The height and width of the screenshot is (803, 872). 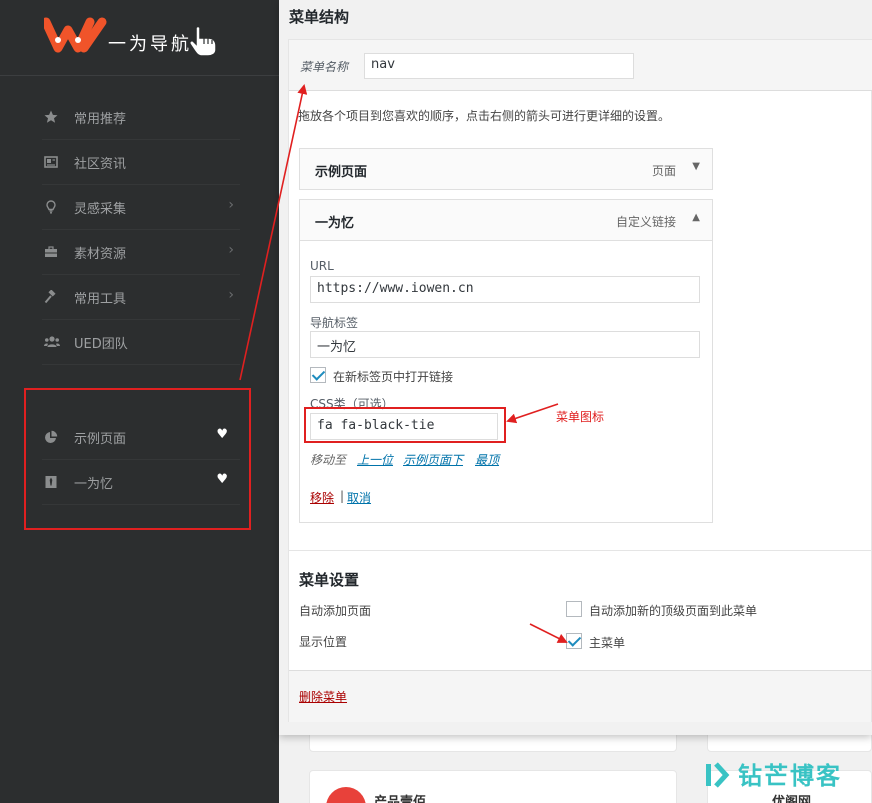 What do you see at coordinates (607, 643) in the screenshot?
I see `primary-menu-option: 主菜单` at bounding box center [607, 643].